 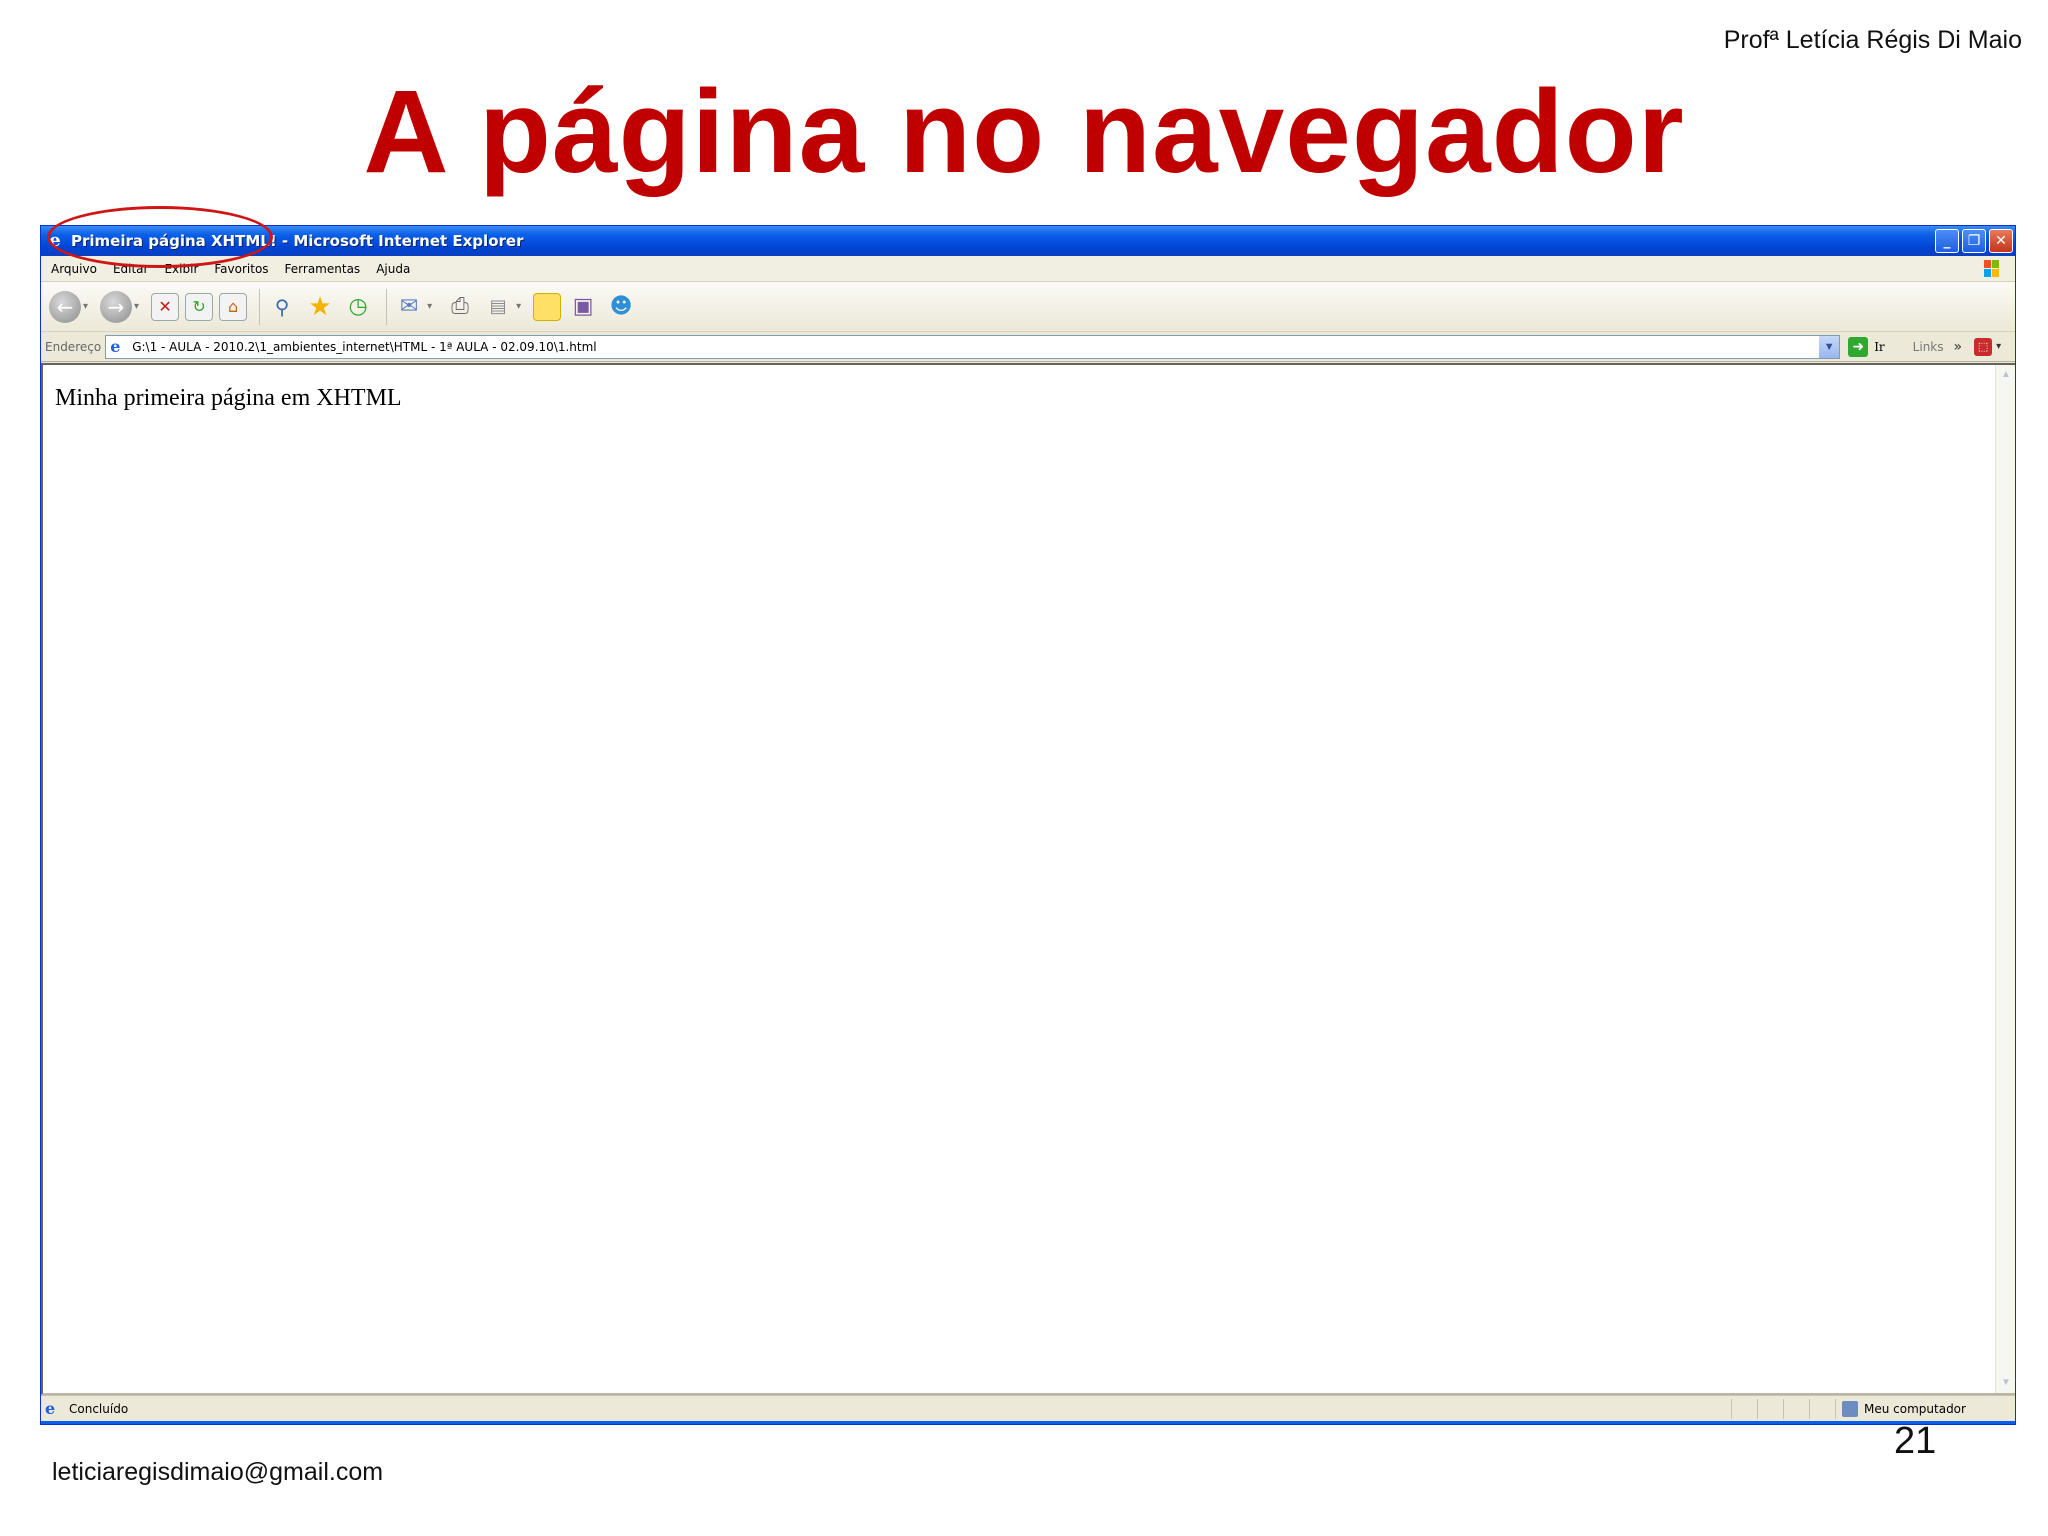 I want to click on scroll-down-icon: ▼, so click(x=2006, y=1383).